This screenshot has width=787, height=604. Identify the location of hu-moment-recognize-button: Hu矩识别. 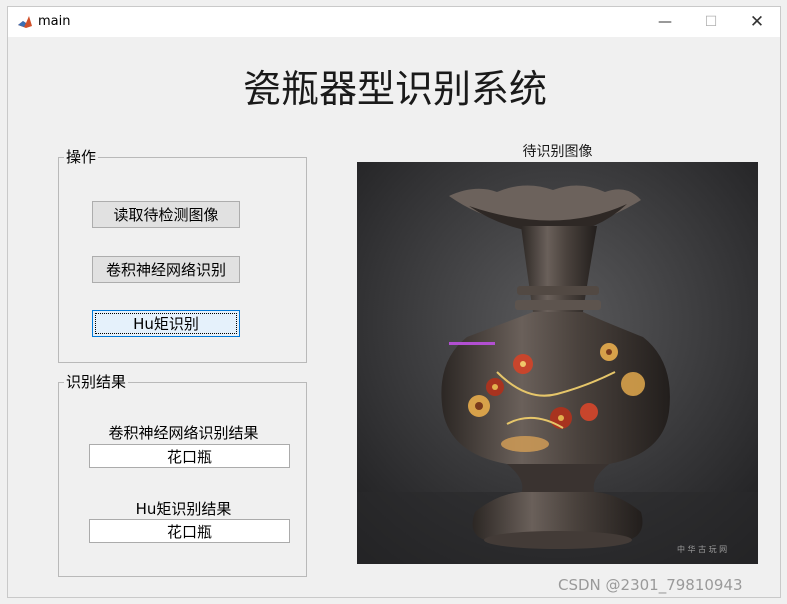
(166, 323).